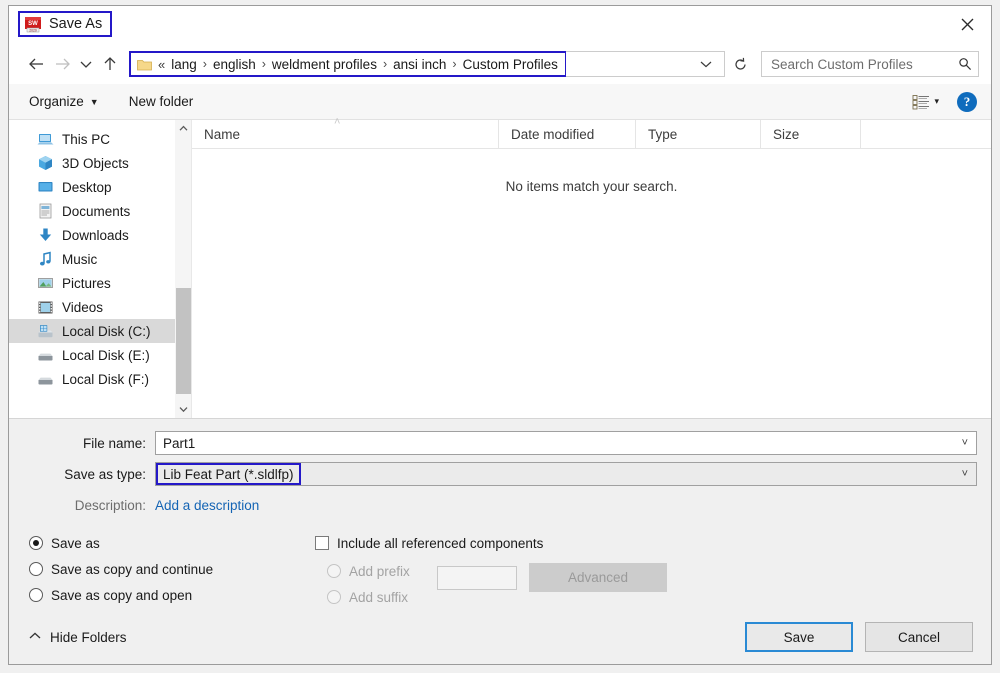 The image size is (1000, 673). What do you see at coordinates (106, 355) in the screenshot?
I see `sidebar-item-label: Local Disk (E:)` at bounding box center [106, 355].